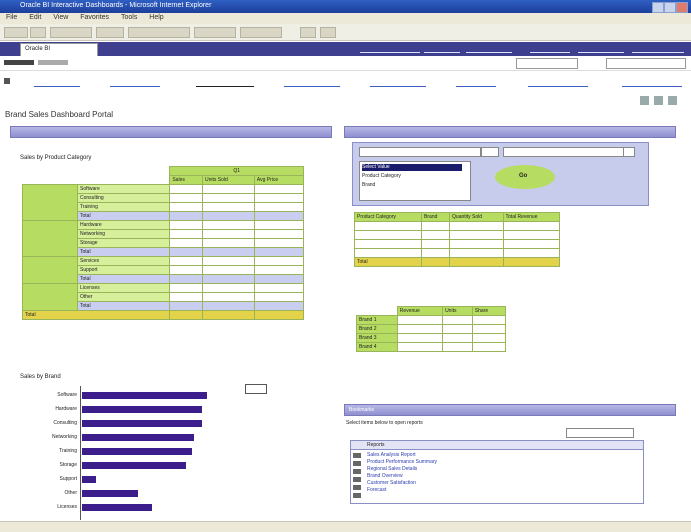 This screenshot has height=532, width=691. Describe the element at coordinates (123, 189) in the screenshot. I see `row-label: Software` at that location.